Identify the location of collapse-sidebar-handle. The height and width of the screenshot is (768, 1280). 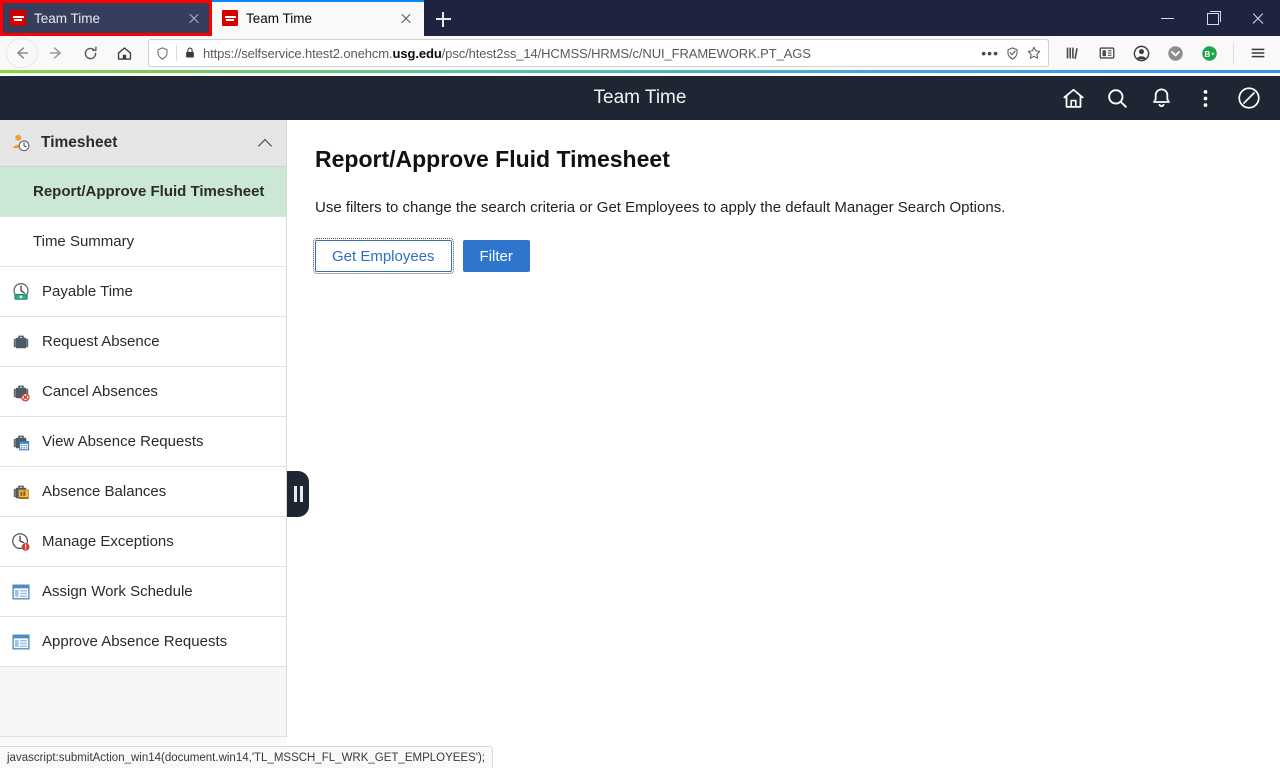
(298, 494).